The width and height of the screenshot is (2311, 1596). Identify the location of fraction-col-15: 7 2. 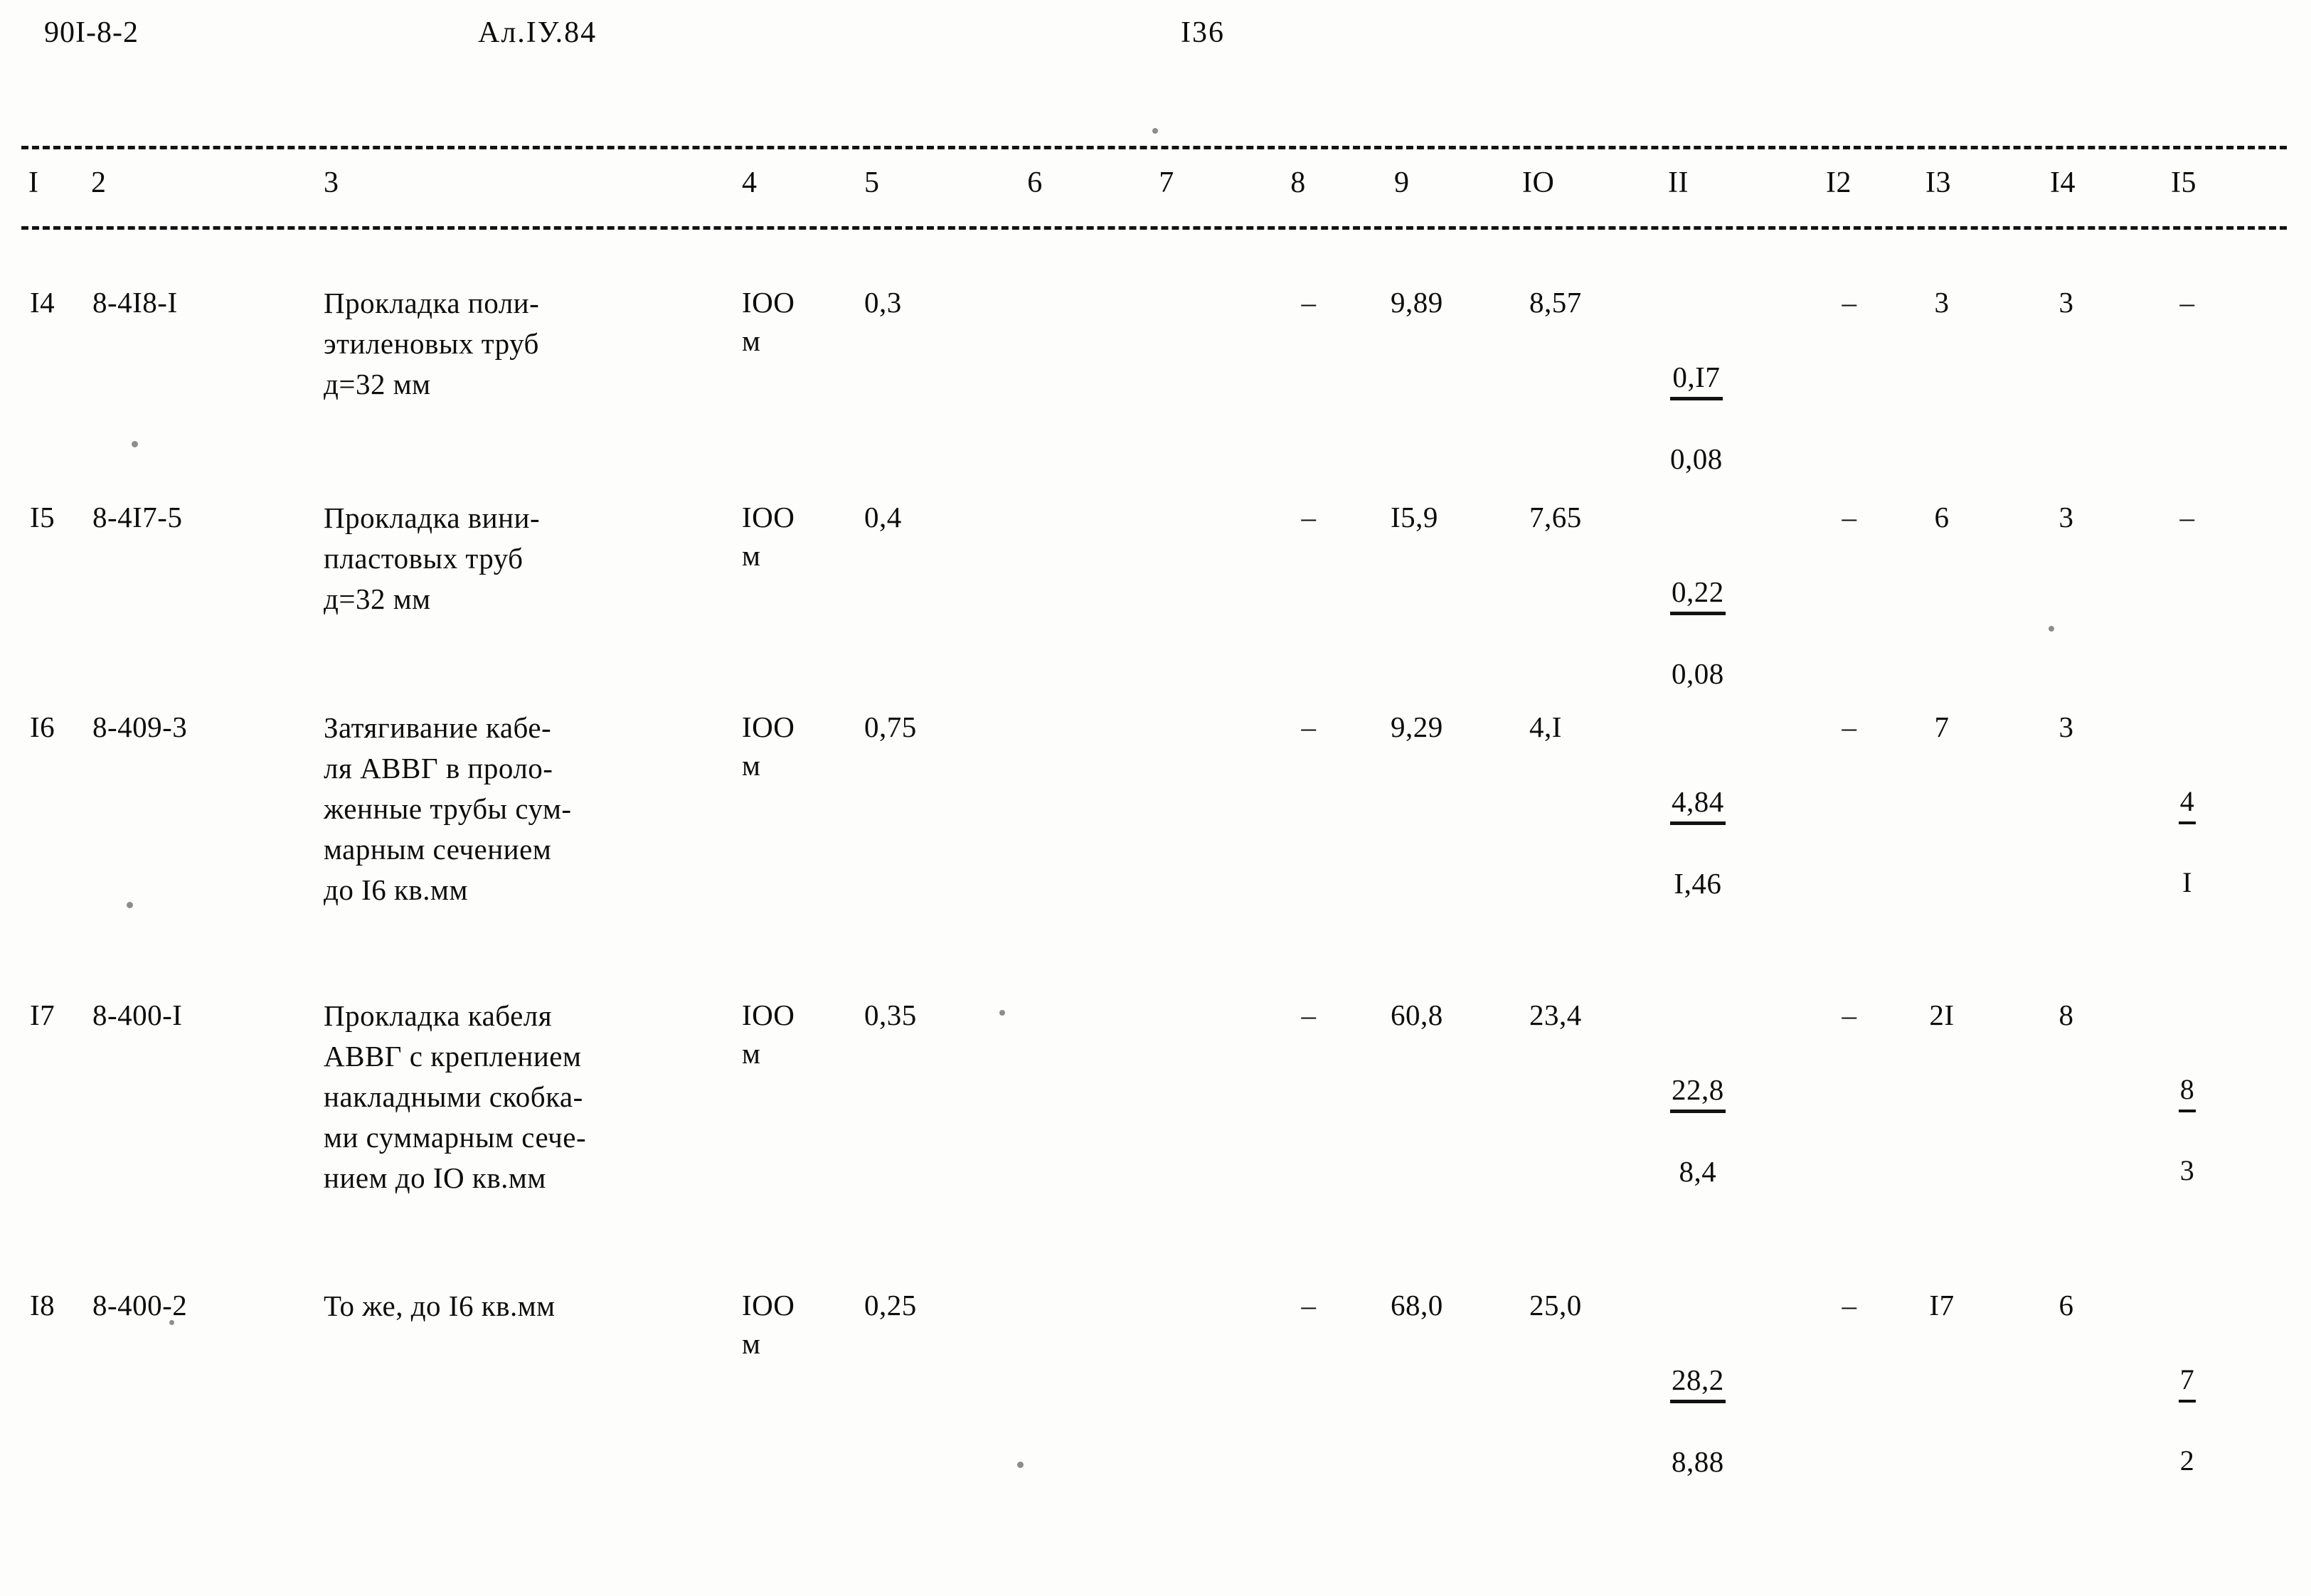
(2187, 1420).